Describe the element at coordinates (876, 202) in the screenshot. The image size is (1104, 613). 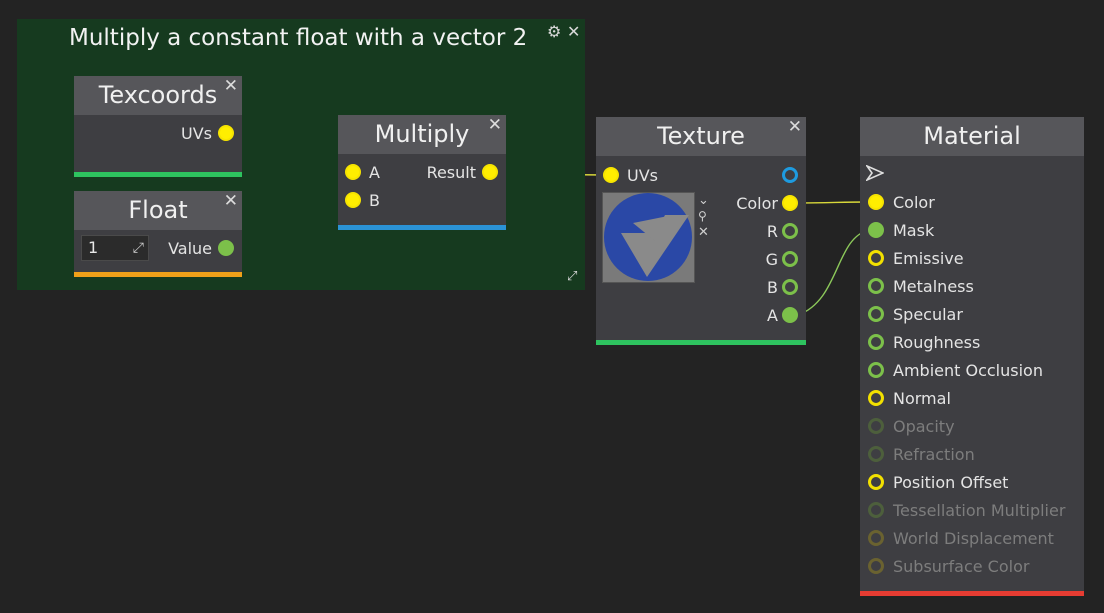
I see `input-pin-color` at that location.